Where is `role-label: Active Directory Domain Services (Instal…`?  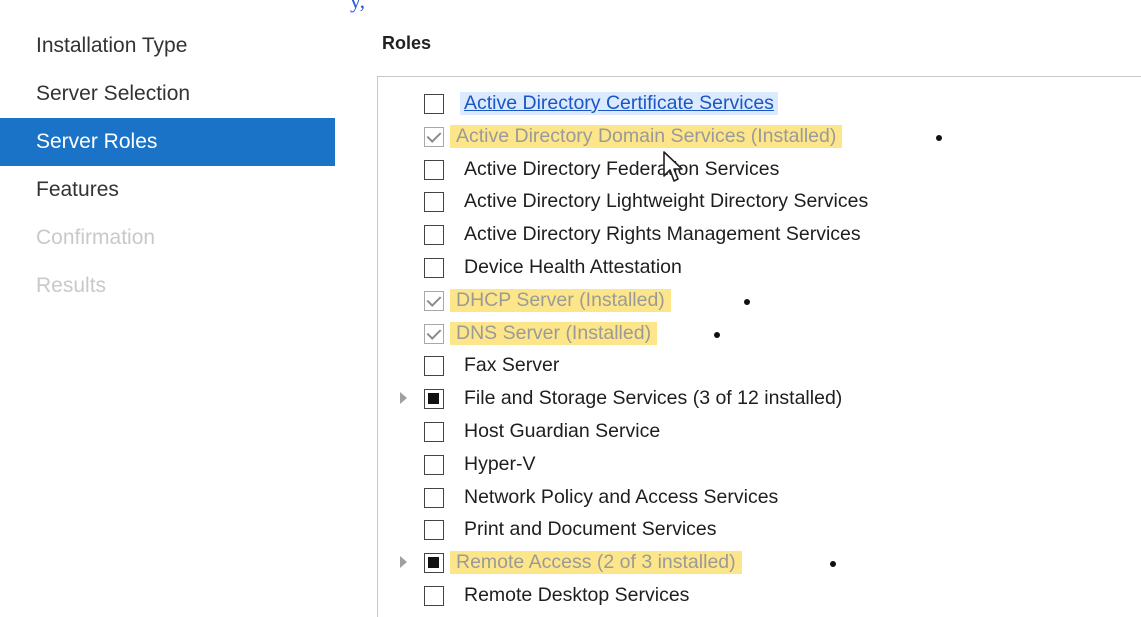 role-label: Active Directory Domain Services (Instal… is located at coordinates (646, 136).